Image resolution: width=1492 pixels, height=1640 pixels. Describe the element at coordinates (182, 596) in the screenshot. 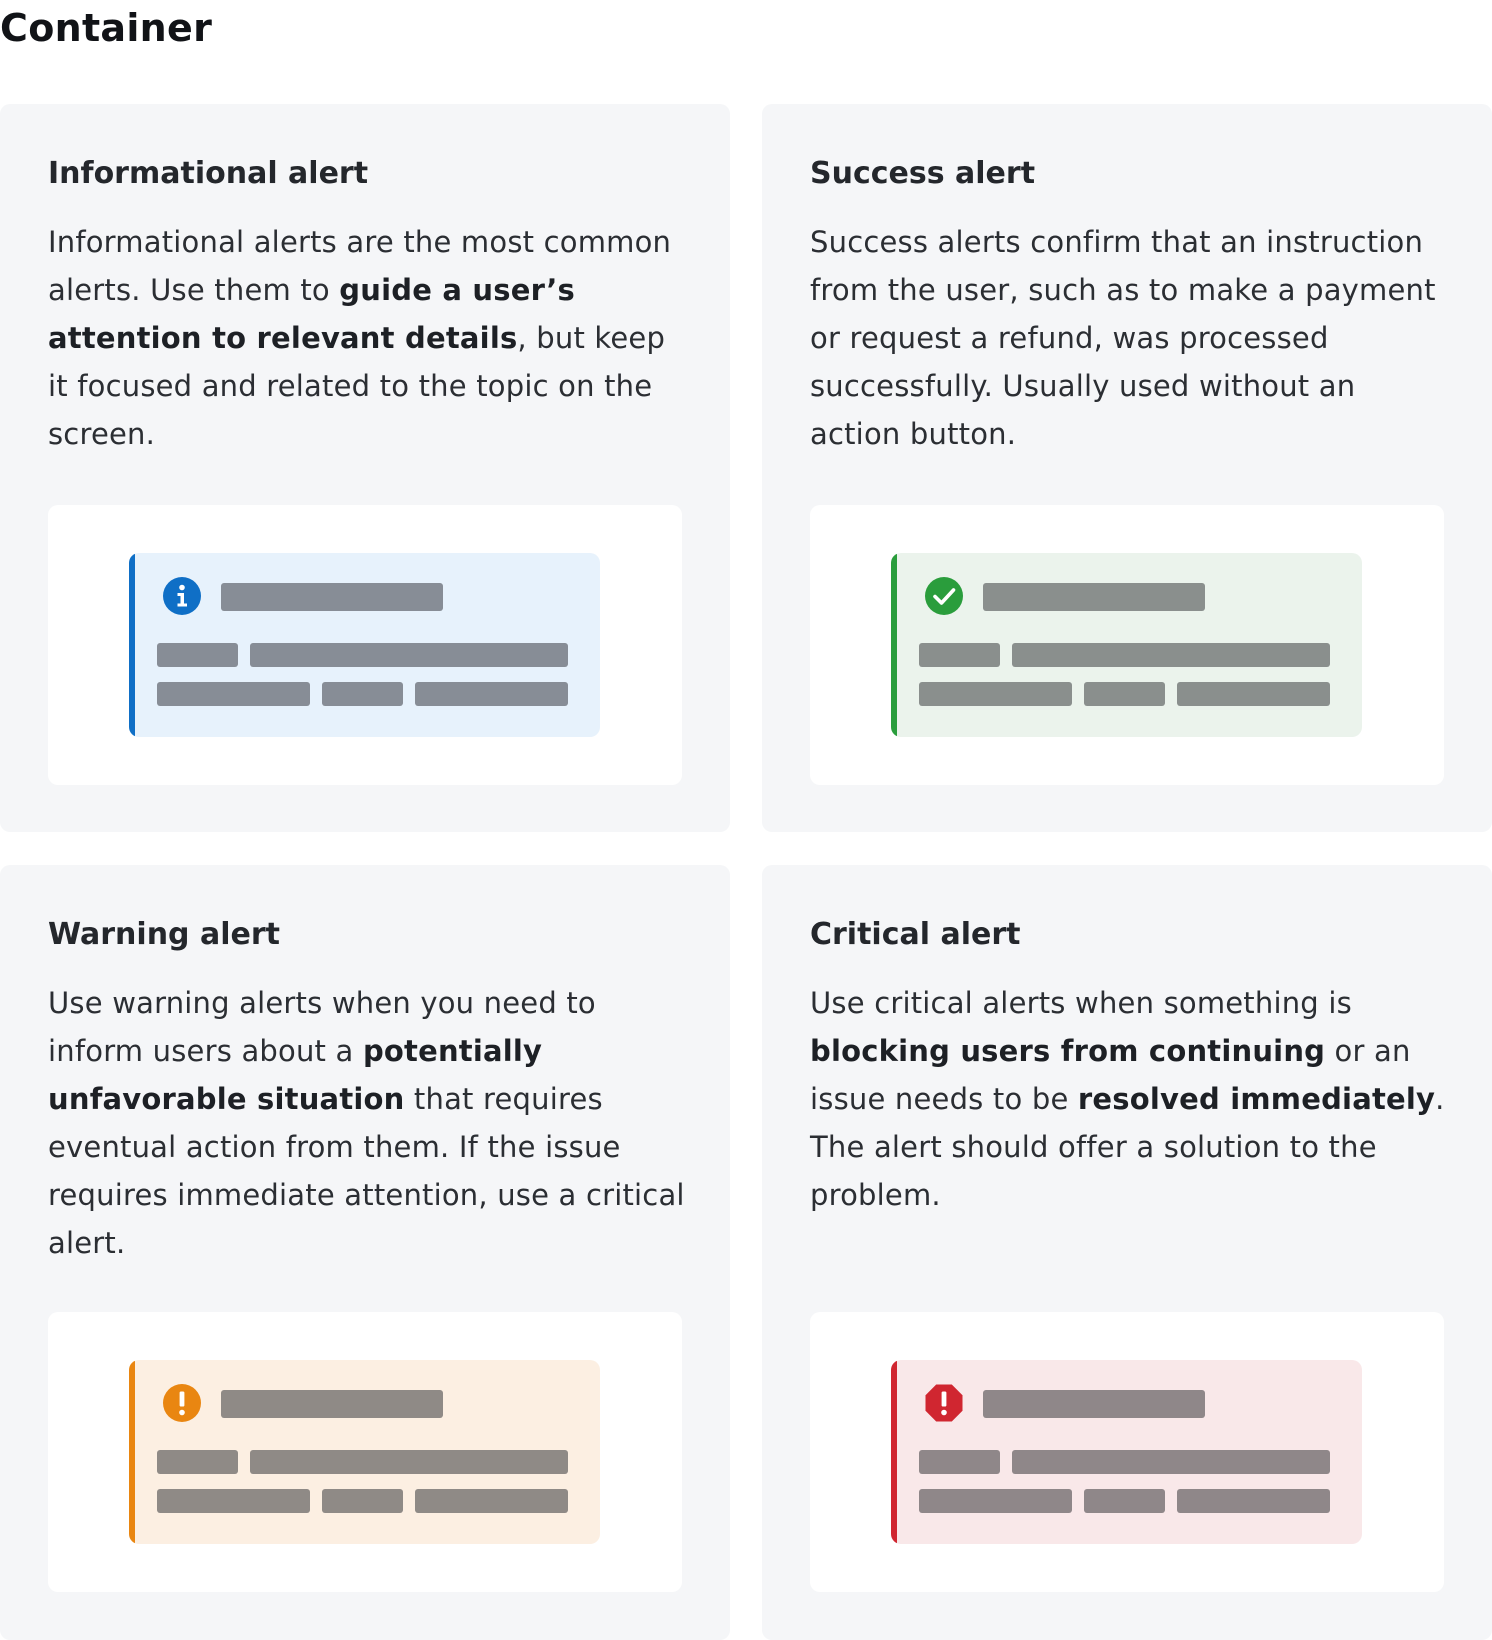

I see `info-icon` at that location.